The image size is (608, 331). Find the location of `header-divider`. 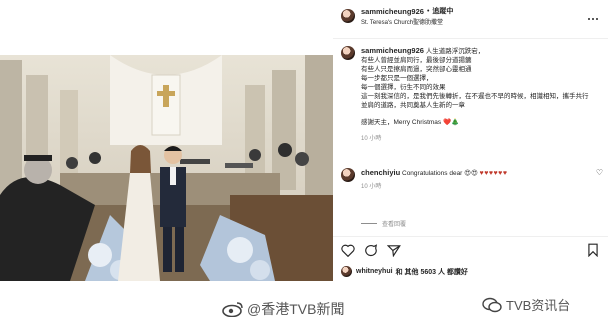

header-divider is located at coordinates (470, 38).